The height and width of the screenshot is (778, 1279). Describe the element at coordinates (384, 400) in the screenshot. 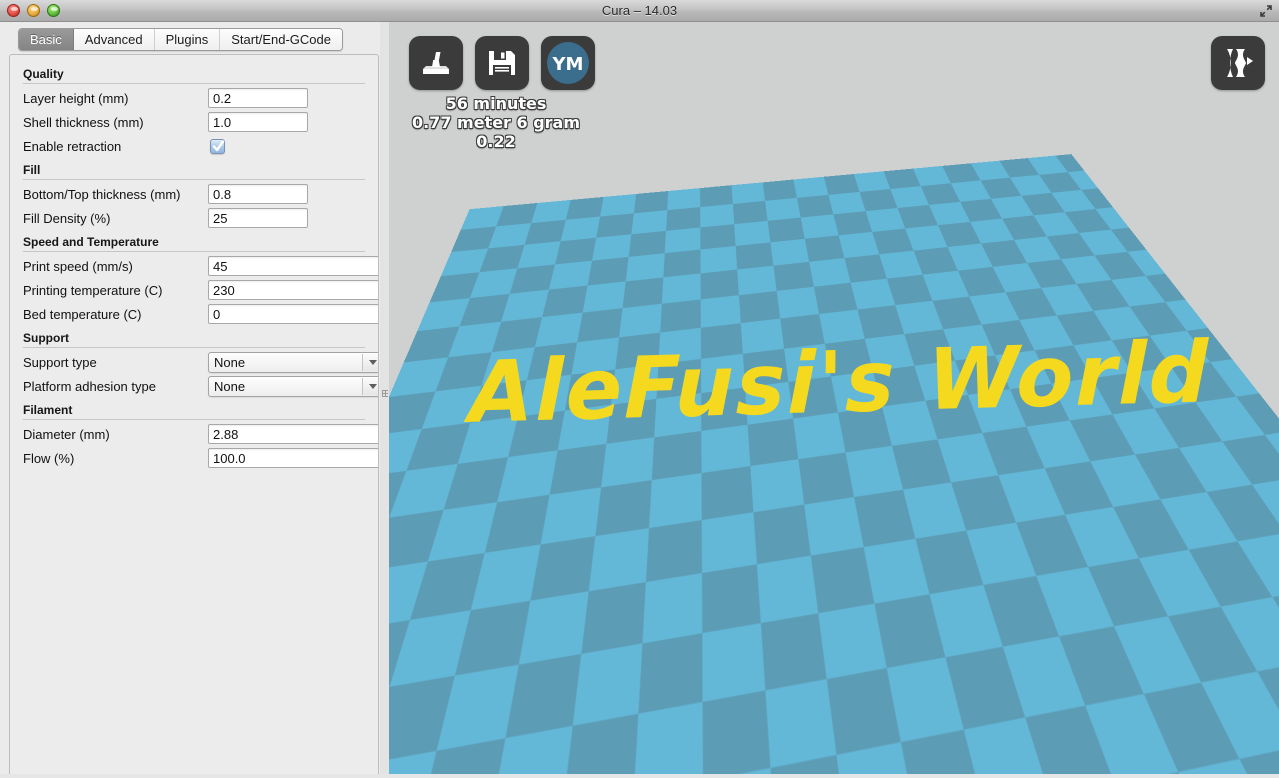

I see `panel-splitter` at that location.